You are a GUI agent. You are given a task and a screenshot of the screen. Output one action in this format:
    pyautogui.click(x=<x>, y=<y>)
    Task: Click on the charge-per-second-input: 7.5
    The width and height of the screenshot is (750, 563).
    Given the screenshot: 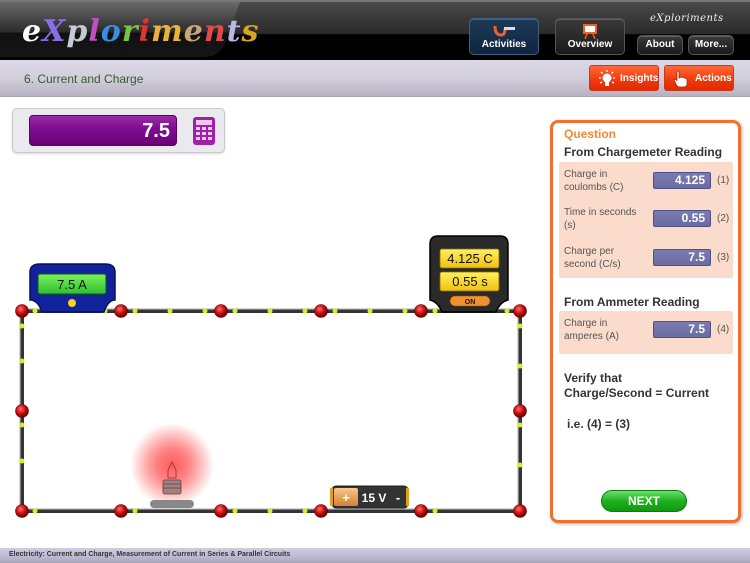 What is the action you would take?
    pyautogui.click(x=682, y=257)
    